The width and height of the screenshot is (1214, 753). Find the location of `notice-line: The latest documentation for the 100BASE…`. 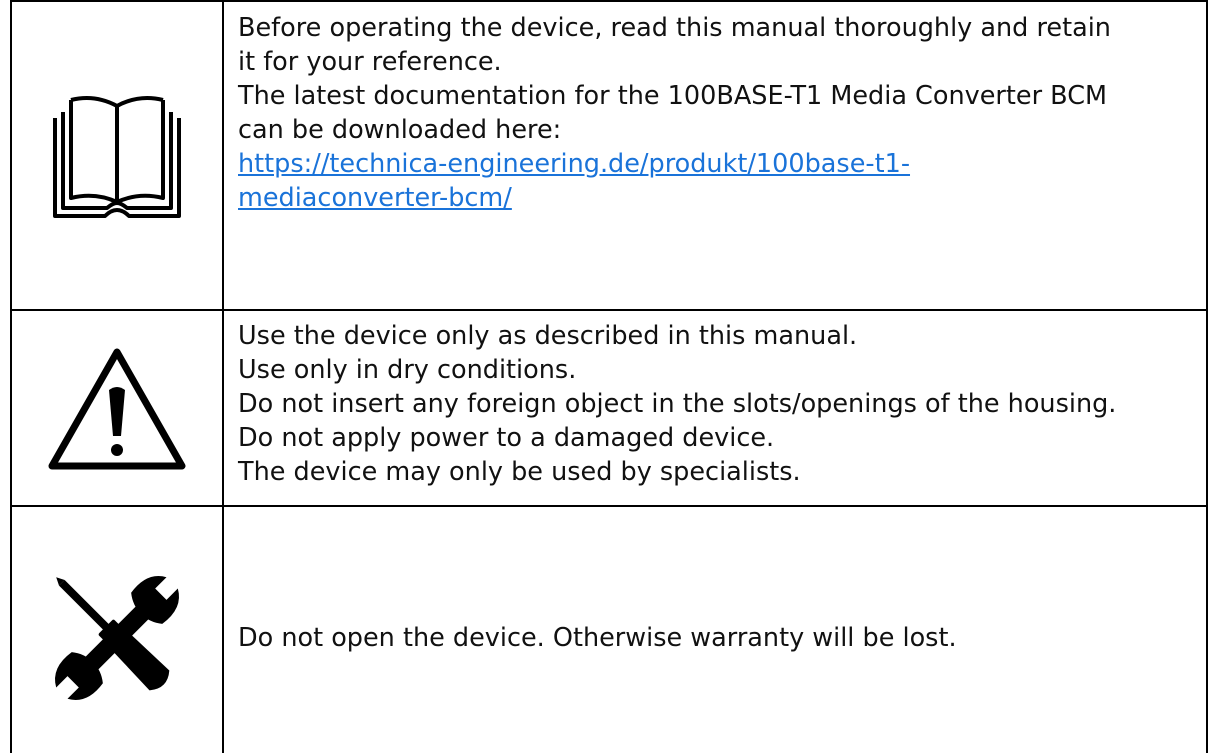

notice-line: The latest documentation for the 100BASE… is located at coordinates (673, 96).